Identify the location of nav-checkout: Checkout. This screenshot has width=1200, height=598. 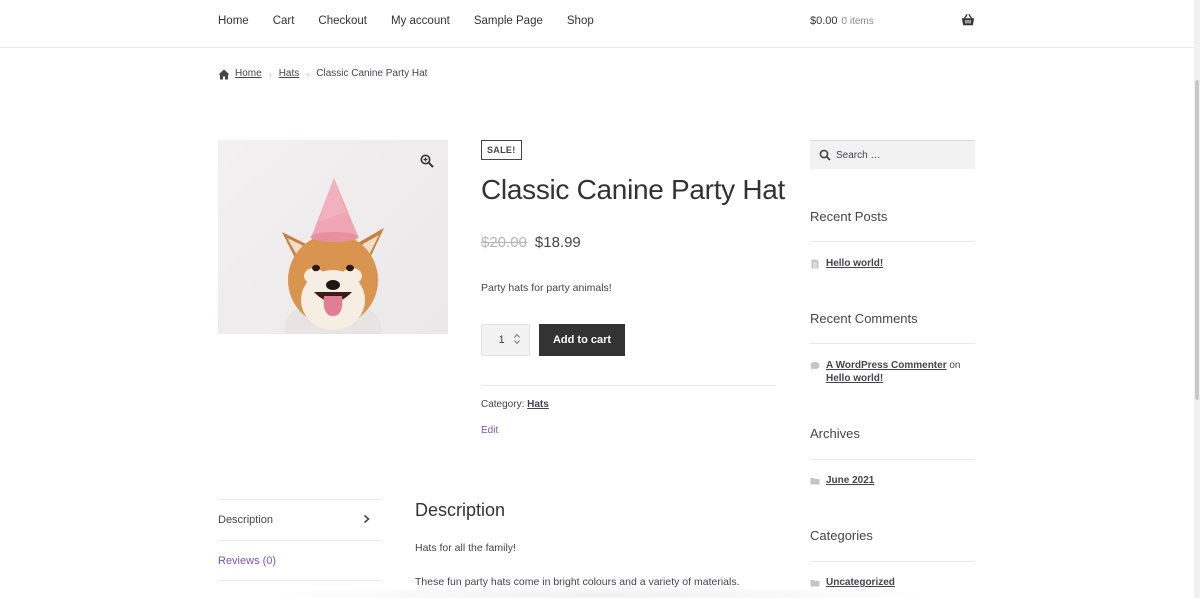
(342, 21).